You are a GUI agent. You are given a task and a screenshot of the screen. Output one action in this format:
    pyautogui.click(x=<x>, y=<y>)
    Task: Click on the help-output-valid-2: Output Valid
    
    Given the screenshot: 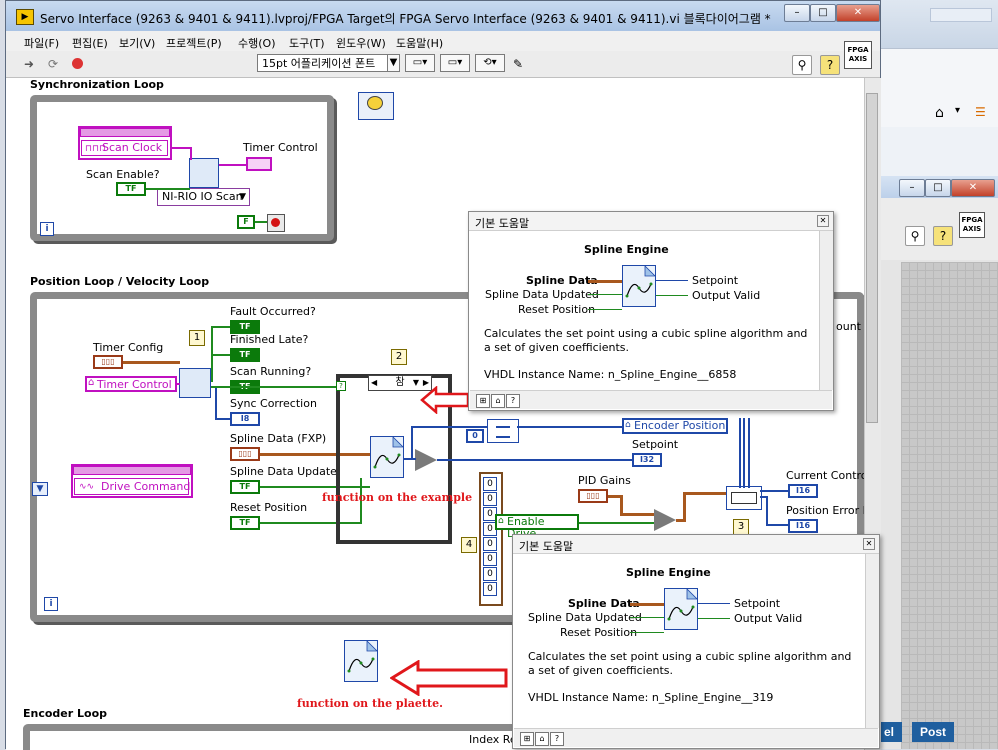 What is the action you would take?
    pyautogui.click(x=768, y=618)
    